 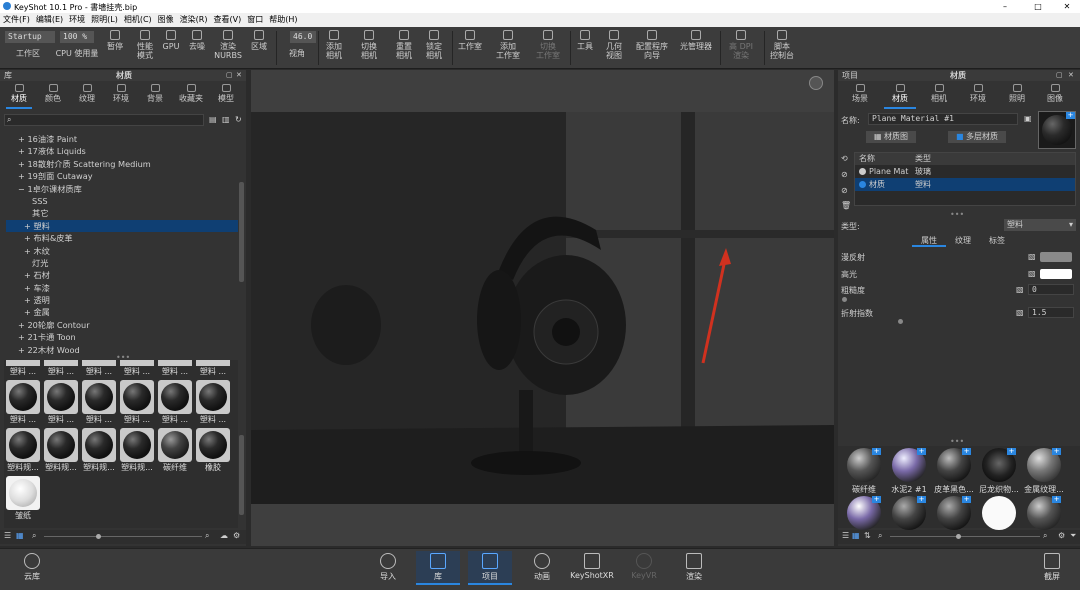 I want to click on switch-camera-button: 切换 相机, so click(x=369, y=48).